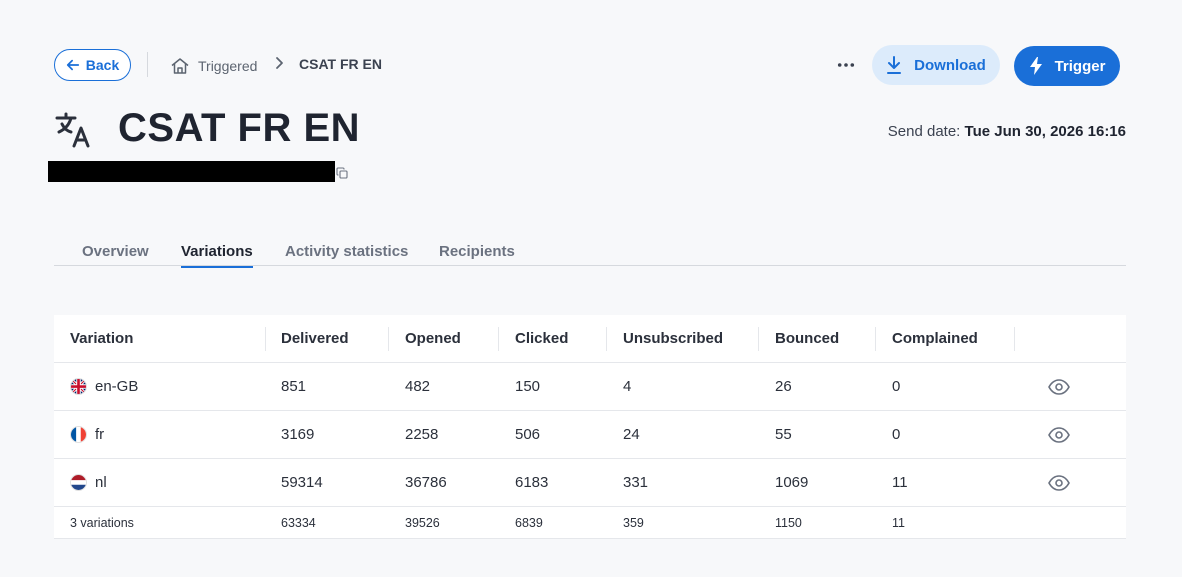 The image size is (1182, 577). I want to click on translate-icon, so click(72, 130).